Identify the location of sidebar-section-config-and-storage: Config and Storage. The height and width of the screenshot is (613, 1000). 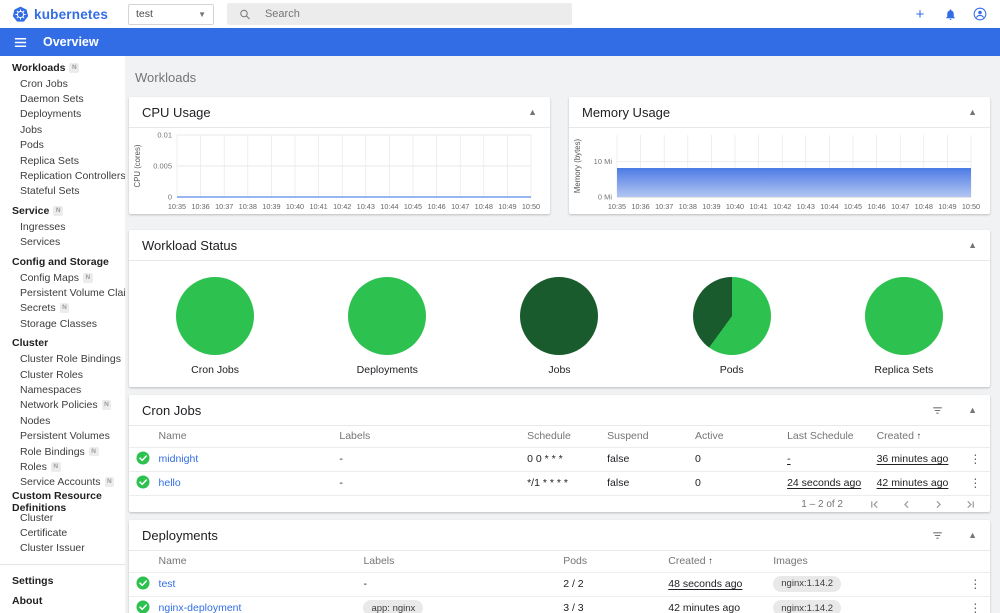
(62, 262).